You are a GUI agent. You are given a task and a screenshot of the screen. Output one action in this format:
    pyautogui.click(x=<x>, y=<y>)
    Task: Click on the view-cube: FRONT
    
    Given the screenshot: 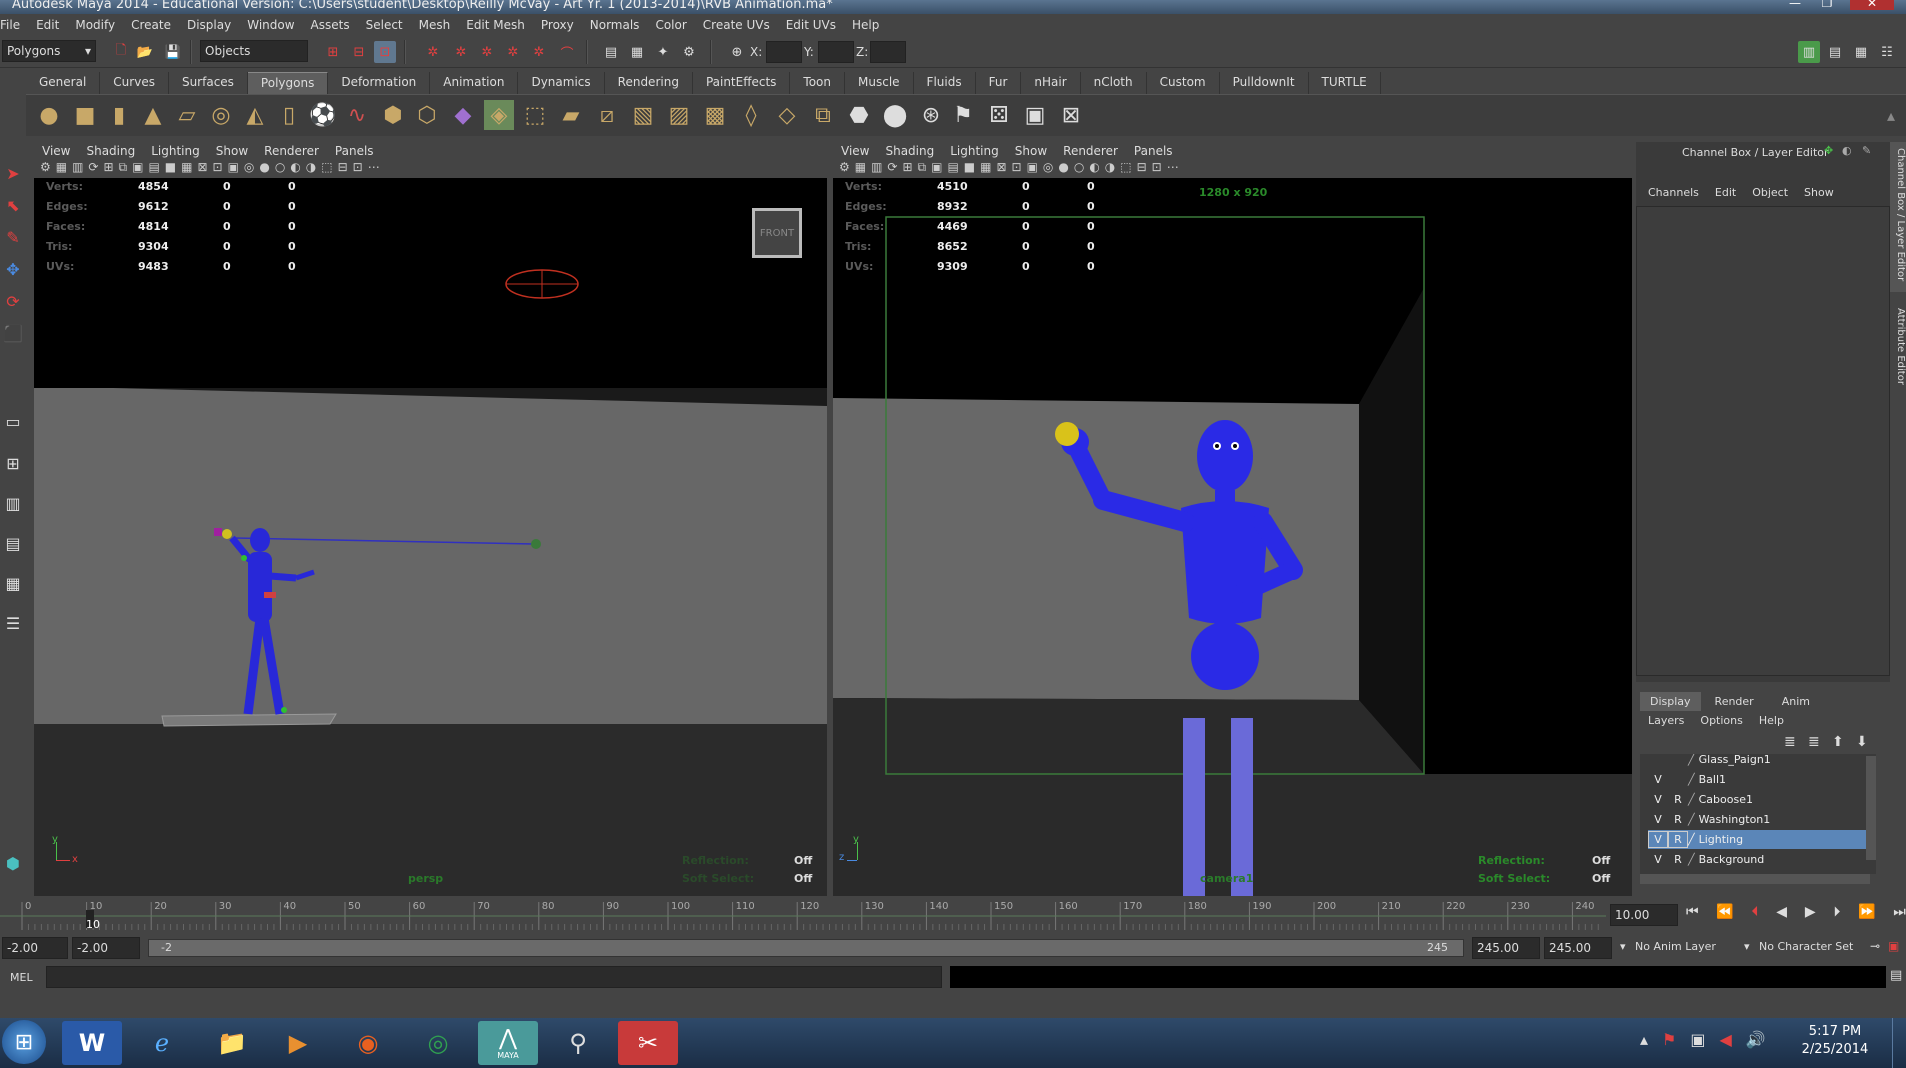 What is the action you would take?
    pyautogui.click(x=777, y=233)
    